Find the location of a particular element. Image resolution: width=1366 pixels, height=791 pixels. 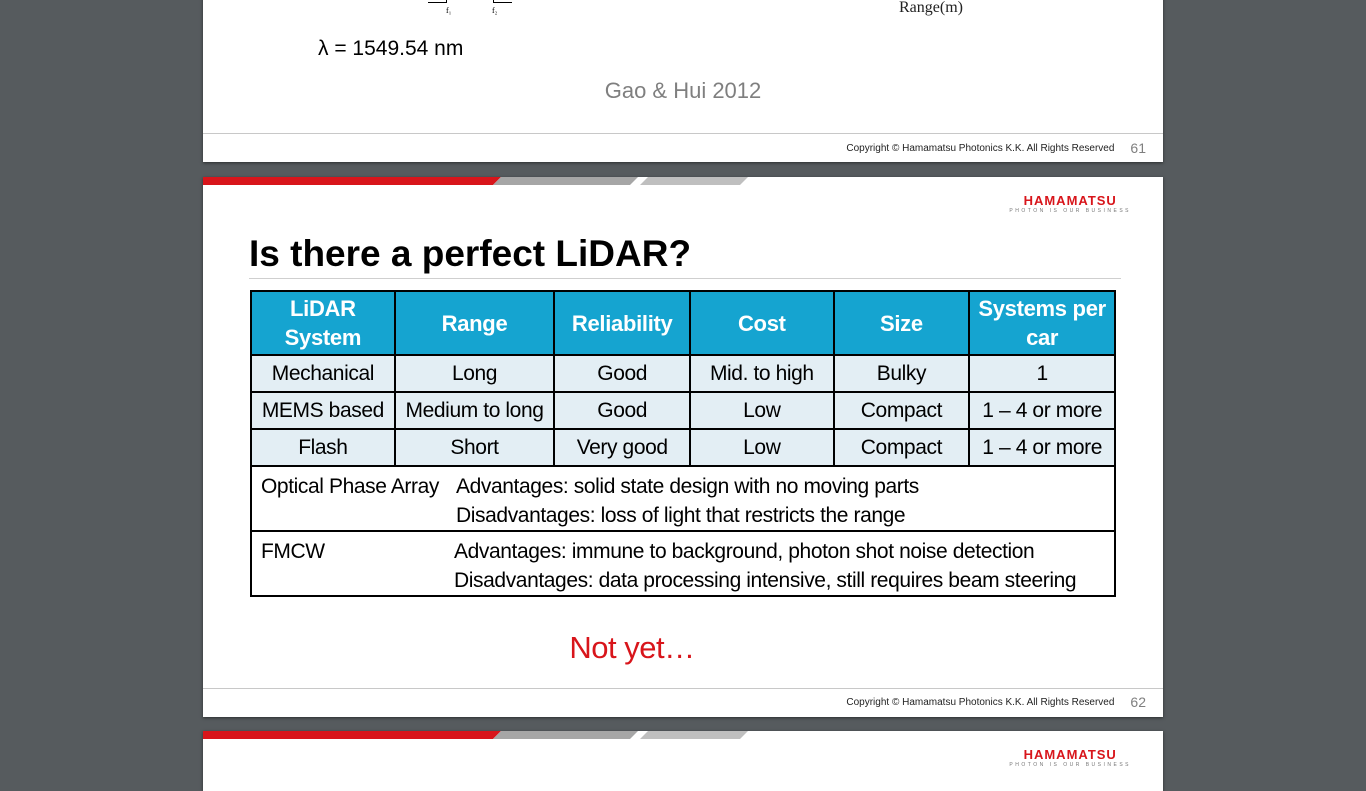

note-system-name: Optical Phase Array is located at coordinates (350, 486).